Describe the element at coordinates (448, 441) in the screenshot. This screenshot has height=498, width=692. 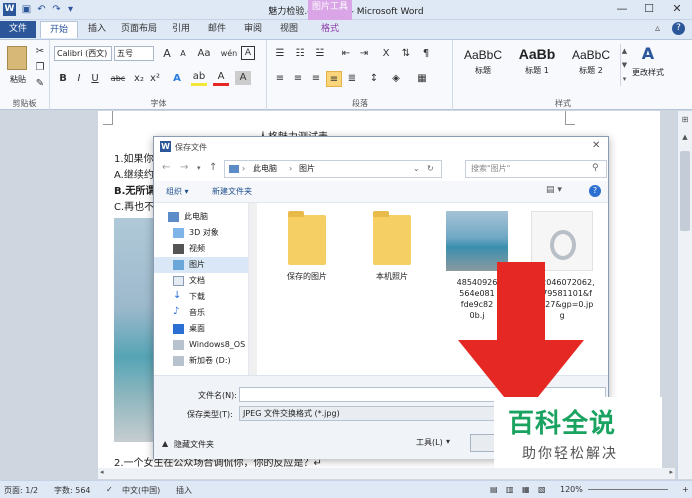
I see `tools-dropdown-icon: ▾` at that location.